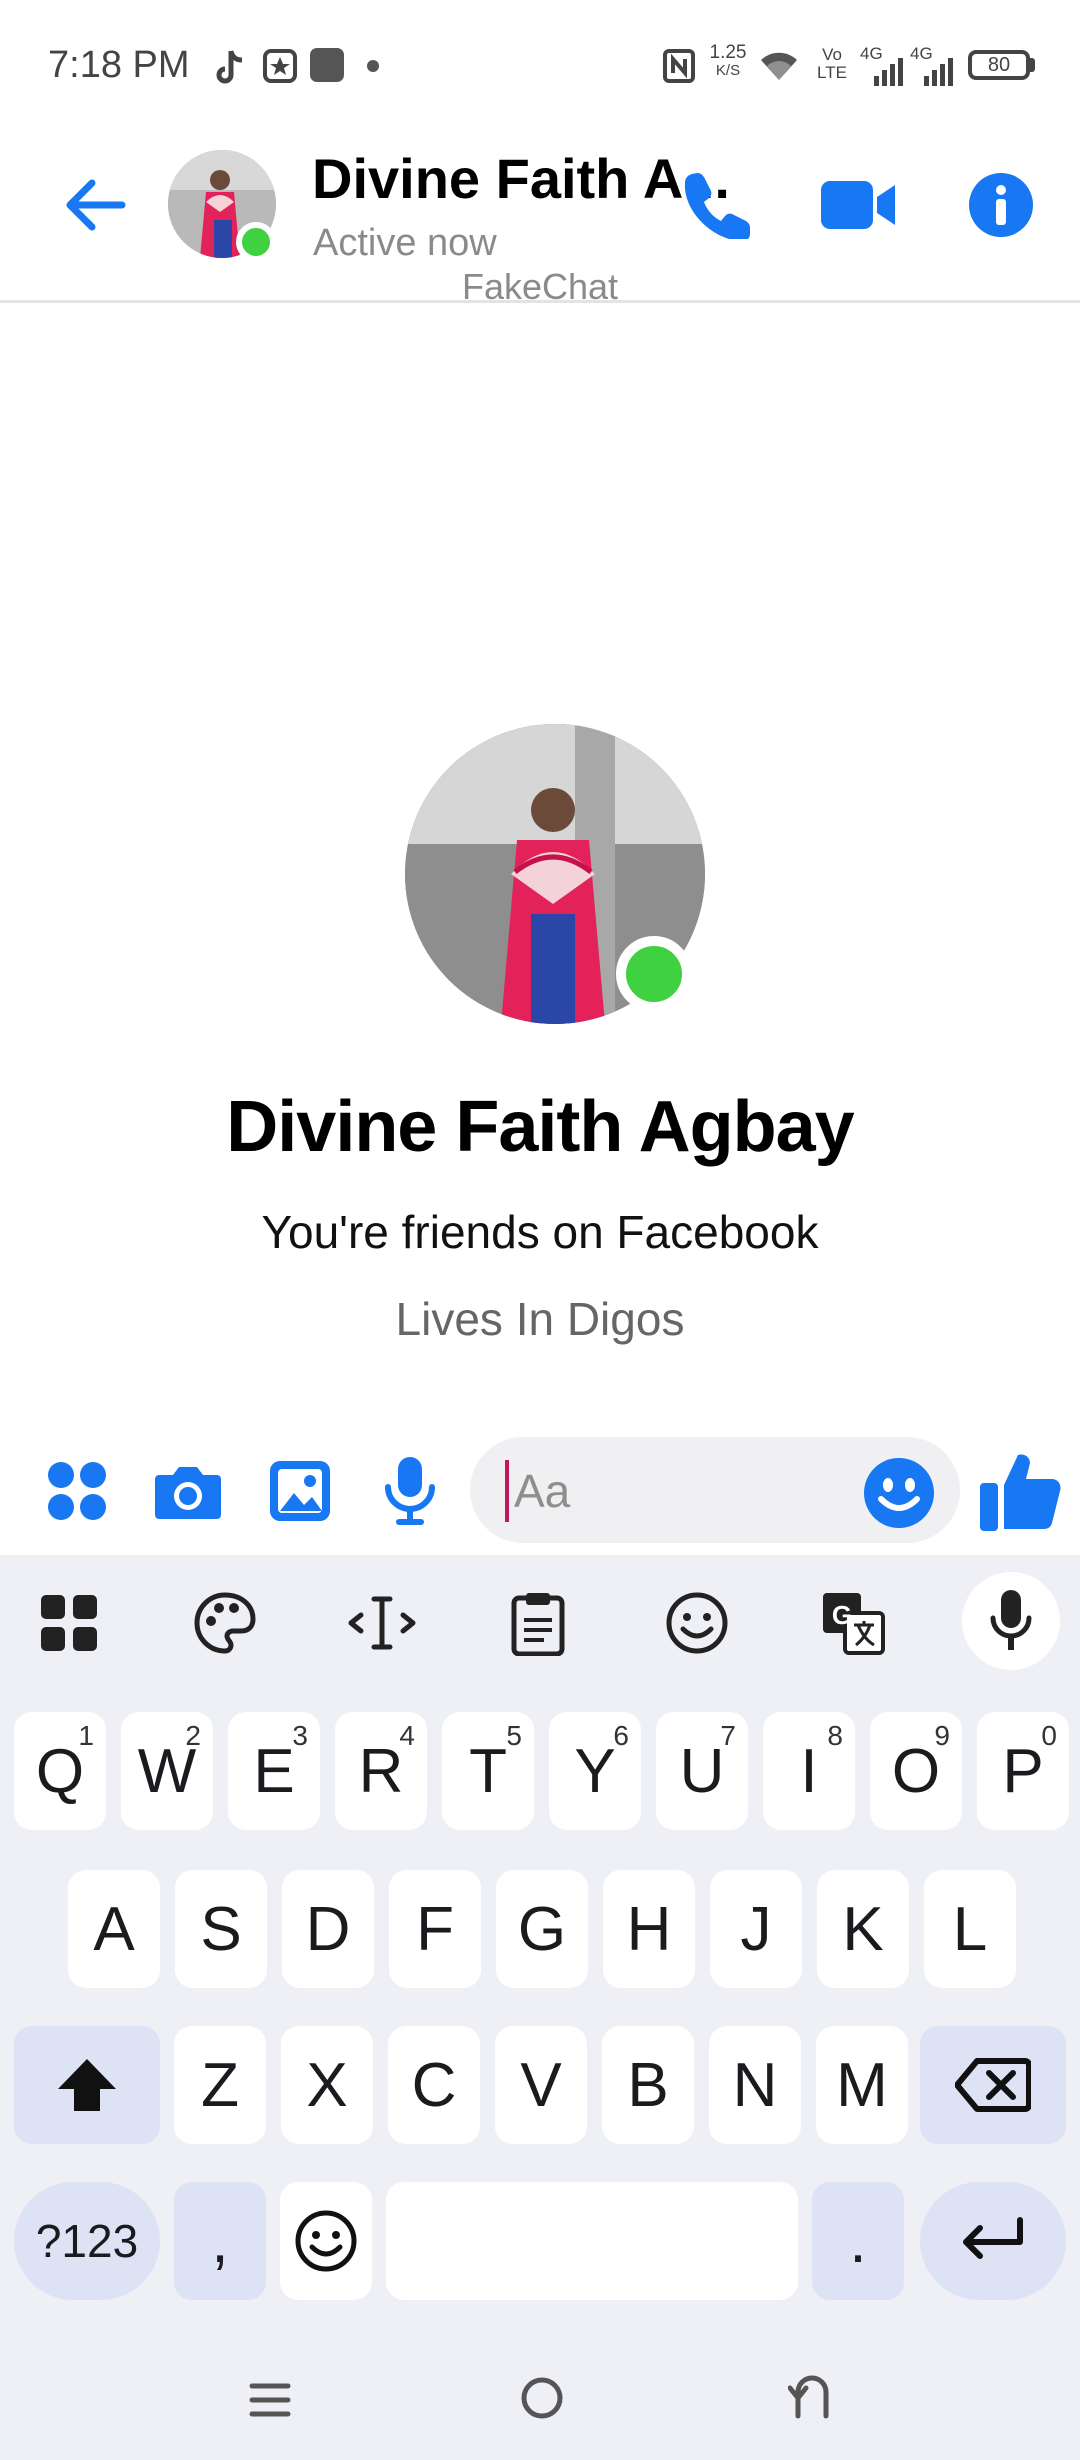  What do you see at coordinates (540, 1319) in the screenshot?
I see `location-text: Lives In Digos` at bounding box center [540, 1319].